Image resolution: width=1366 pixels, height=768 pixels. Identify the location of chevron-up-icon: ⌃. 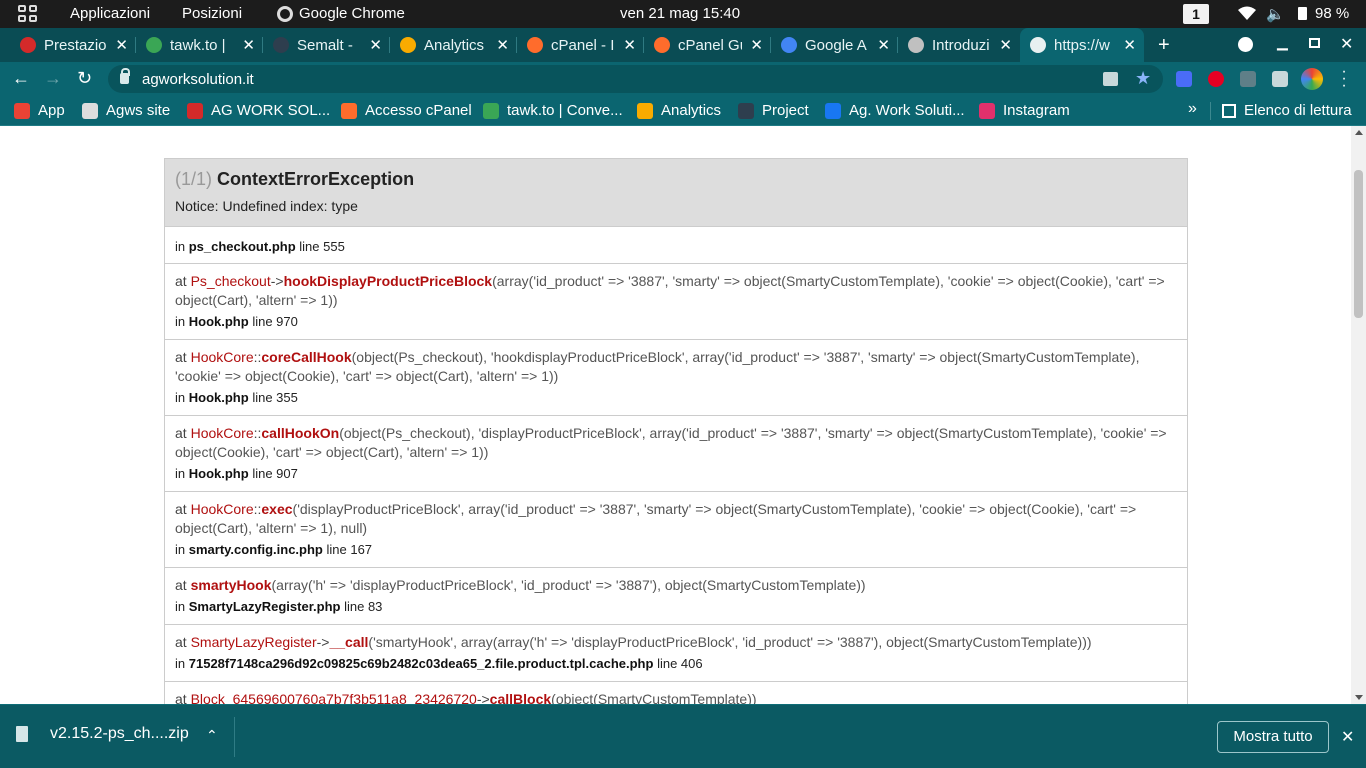
(212, 735).